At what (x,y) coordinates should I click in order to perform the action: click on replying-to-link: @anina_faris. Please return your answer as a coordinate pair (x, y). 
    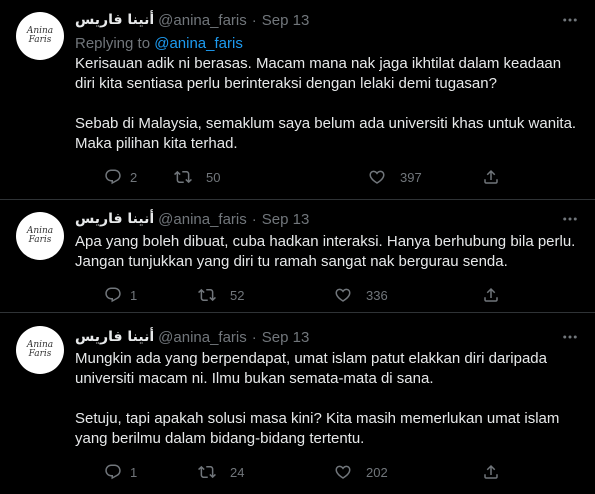
    Looking at the image, I should click on (198, 43).